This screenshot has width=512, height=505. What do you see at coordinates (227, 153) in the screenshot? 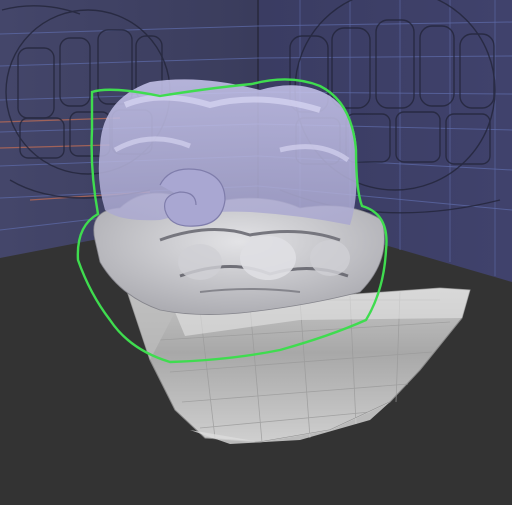
I see `ghost-head-mesh` at bounding box center [227, 153].